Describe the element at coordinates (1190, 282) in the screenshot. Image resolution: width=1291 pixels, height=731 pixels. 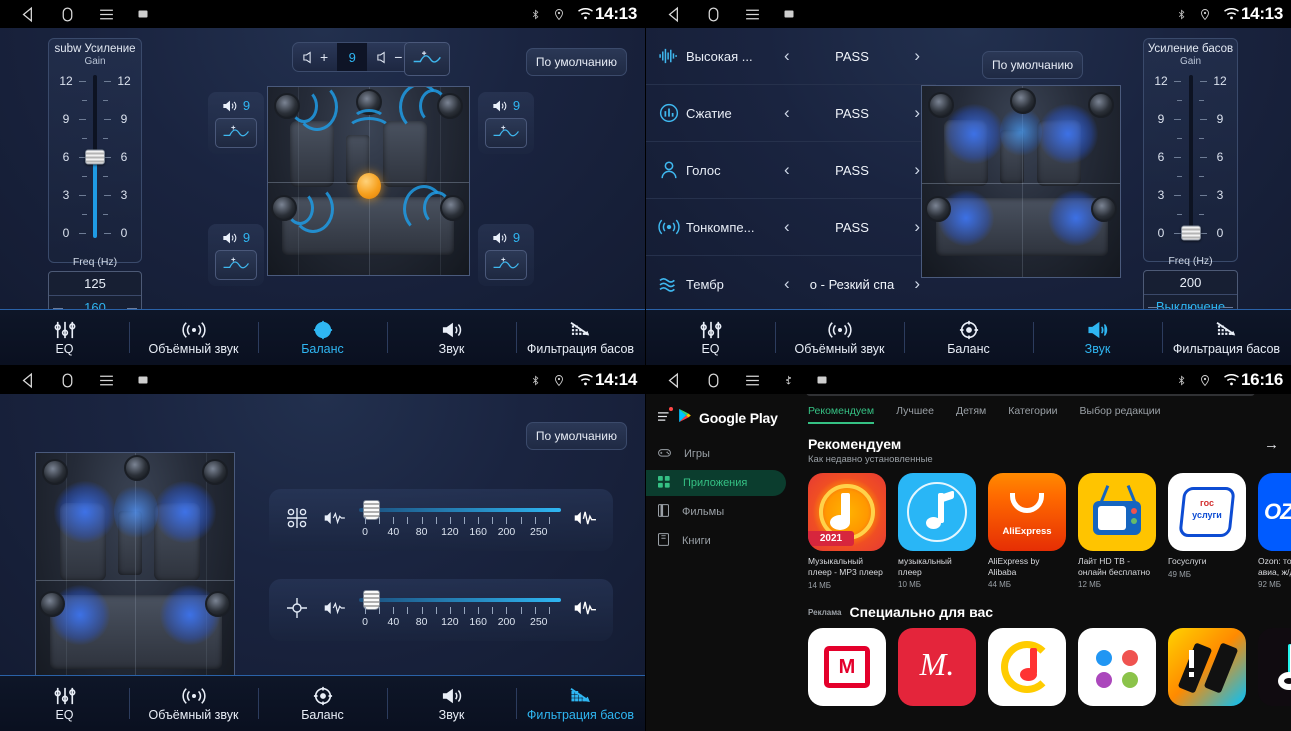
I see `bass-freq-option: 200` at that location.